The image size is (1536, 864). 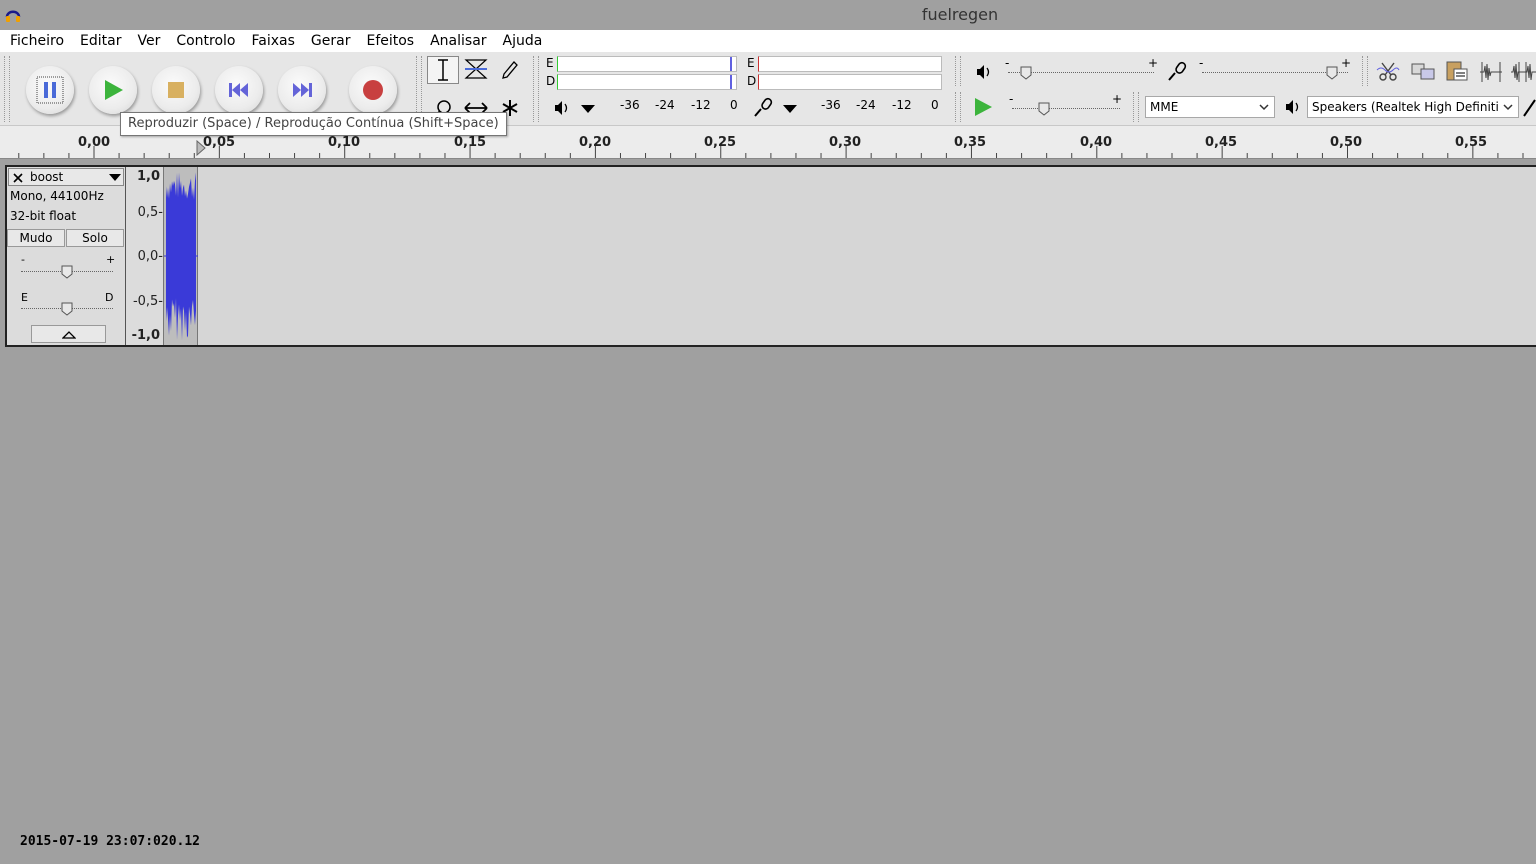 I want to click on waveform, so click(x=181, y=256).